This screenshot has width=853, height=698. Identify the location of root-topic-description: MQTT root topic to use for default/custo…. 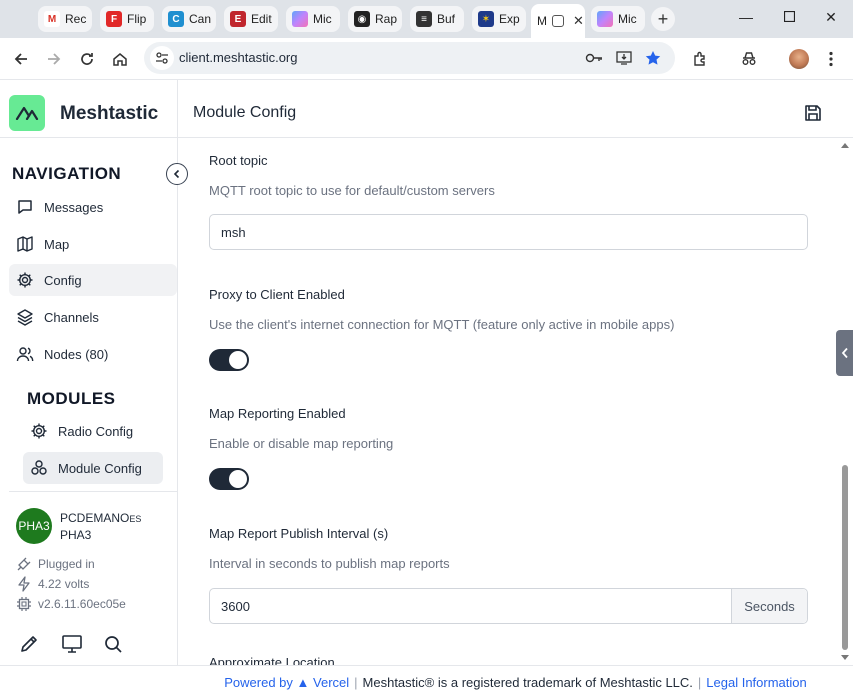
(352, 190).